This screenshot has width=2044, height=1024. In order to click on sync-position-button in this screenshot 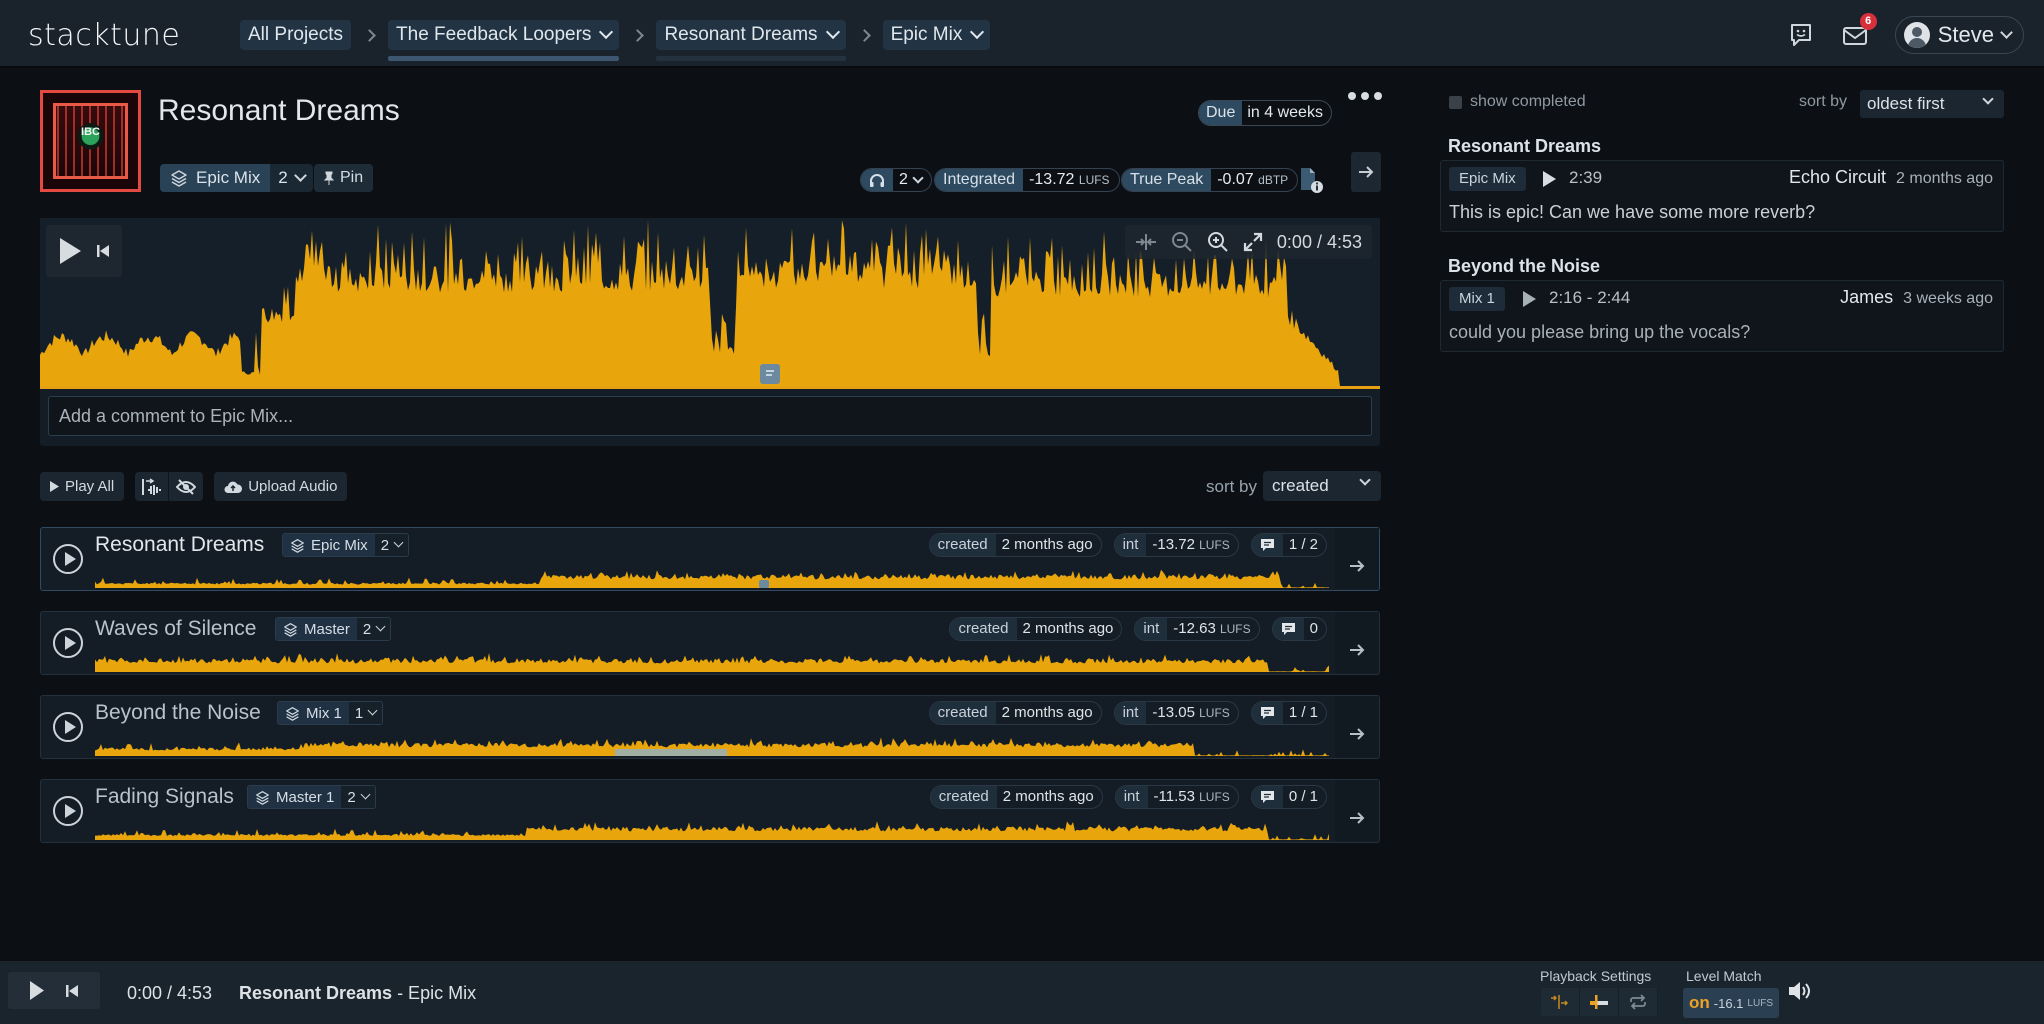, I will do `click(1560, 1002)`.